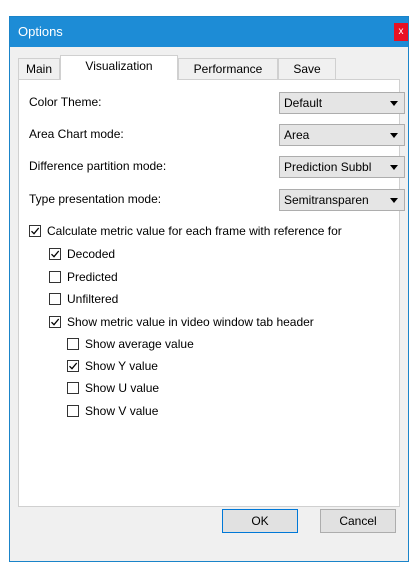  I want to click on show-u-value-checkbox: Show U value, so click(113, 389).